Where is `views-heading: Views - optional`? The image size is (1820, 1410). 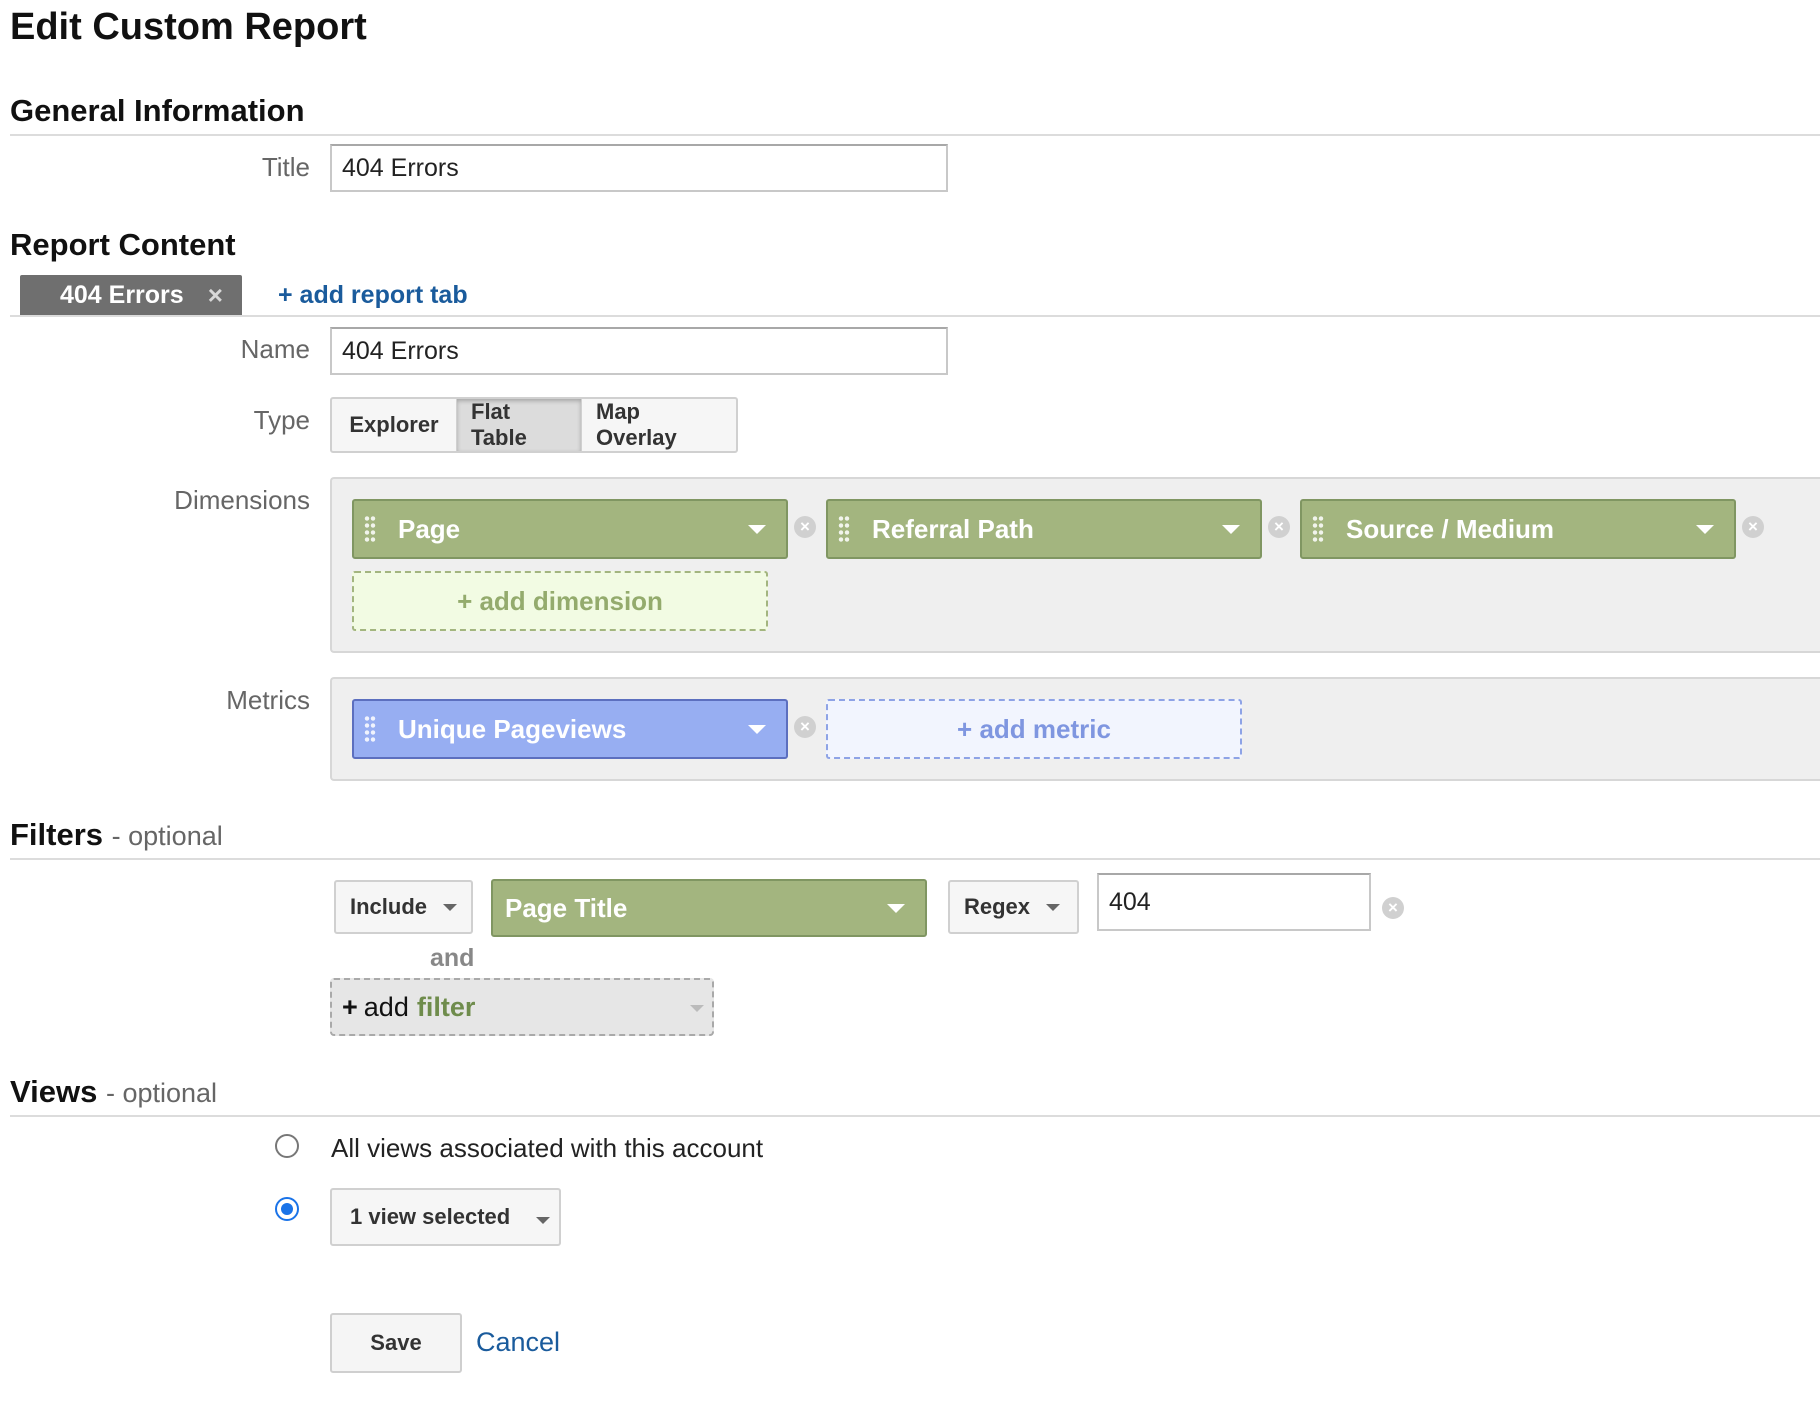
views-heading: Views - optional is located at coordinates (113, 1092).